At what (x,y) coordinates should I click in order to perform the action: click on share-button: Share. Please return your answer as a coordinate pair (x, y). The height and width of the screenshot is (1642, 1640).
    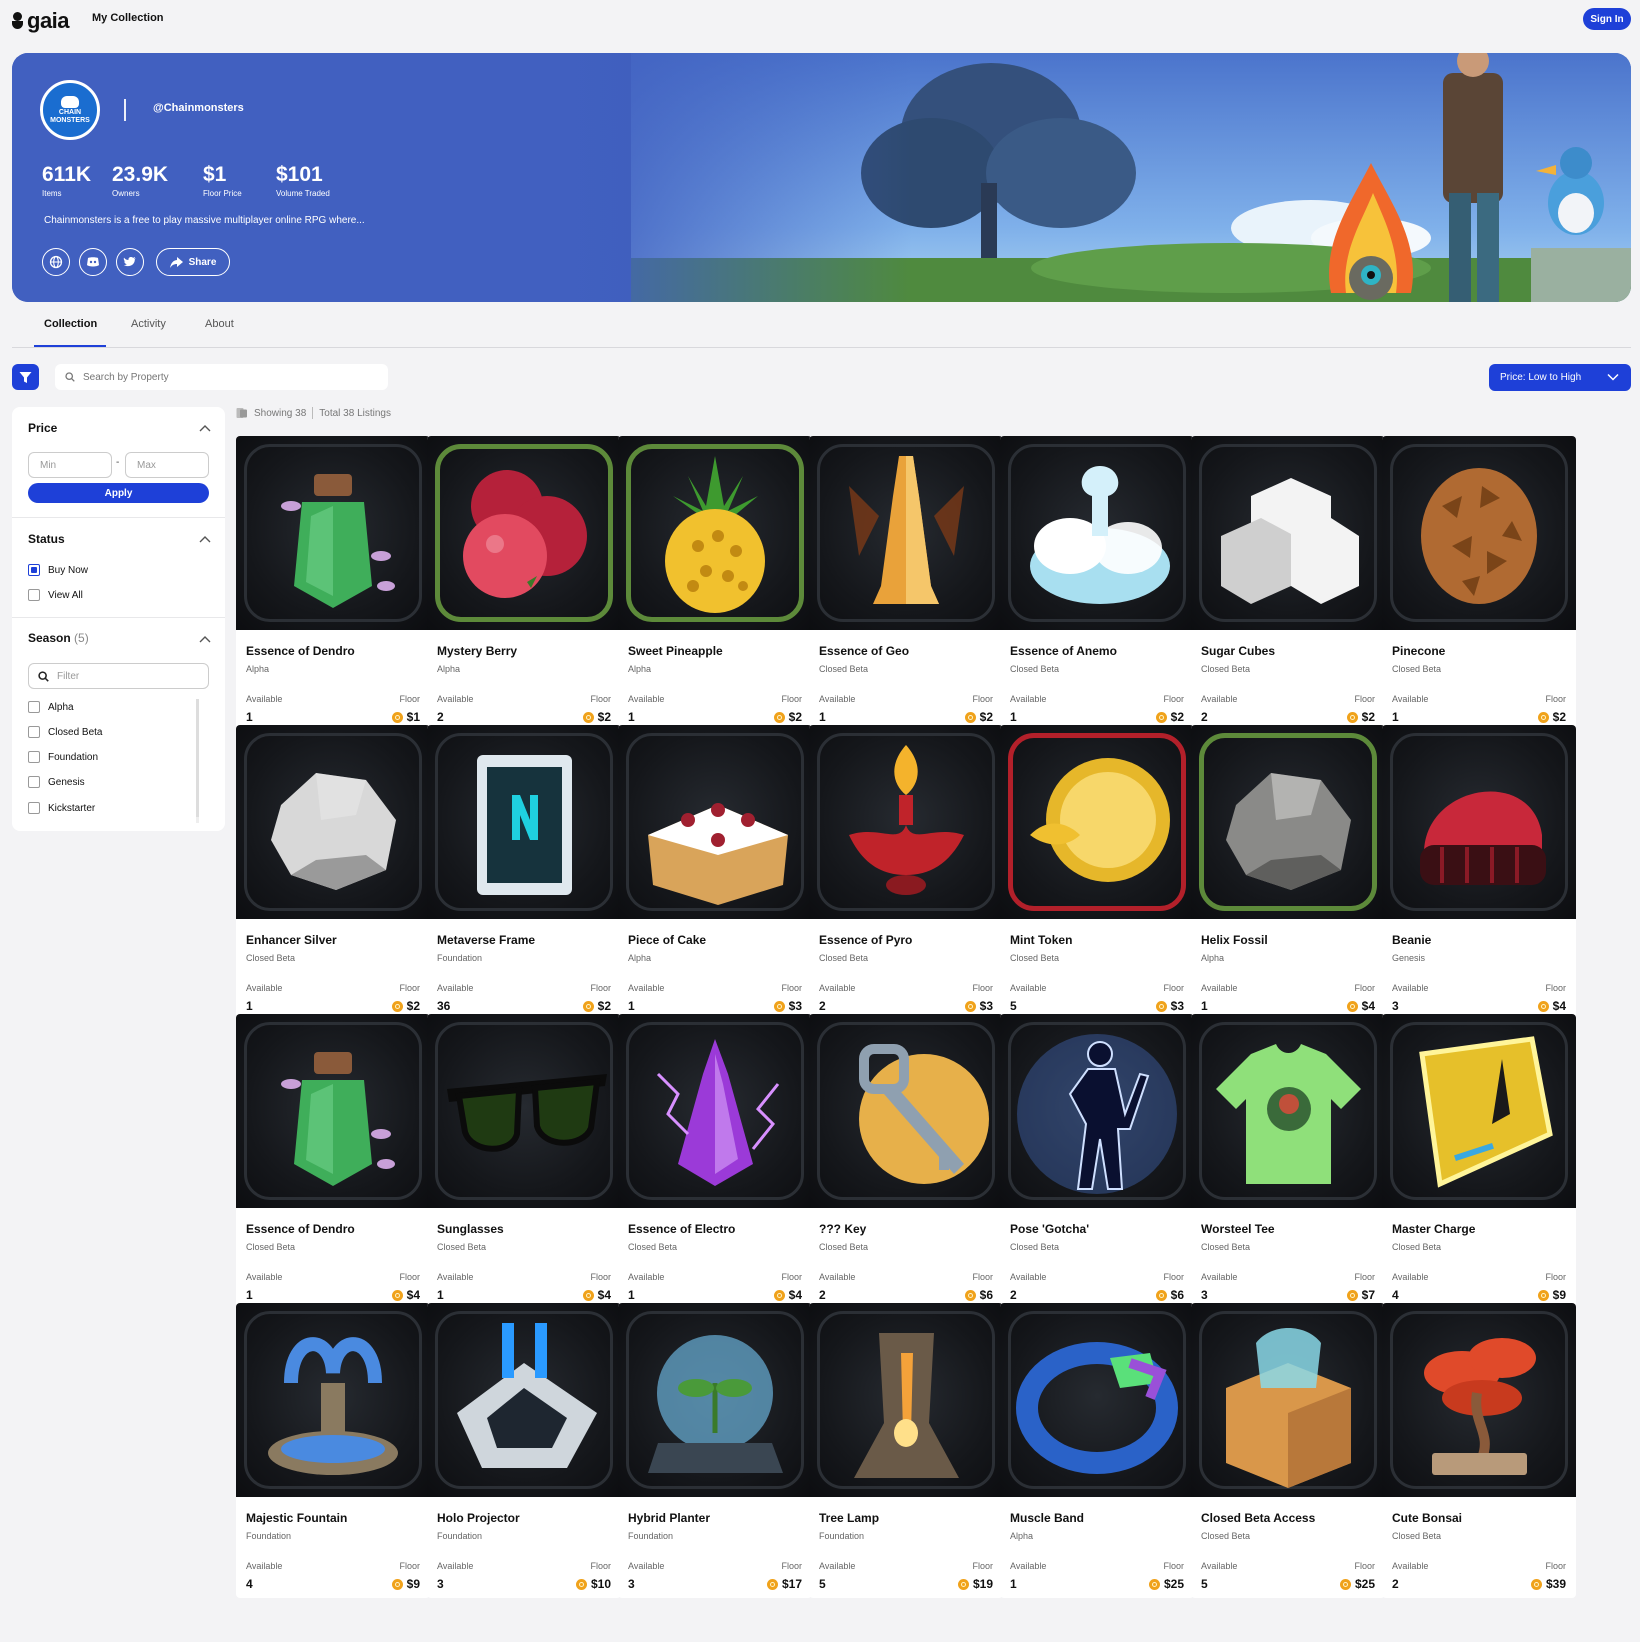
    Looking at the image, I should click on (193, 262).